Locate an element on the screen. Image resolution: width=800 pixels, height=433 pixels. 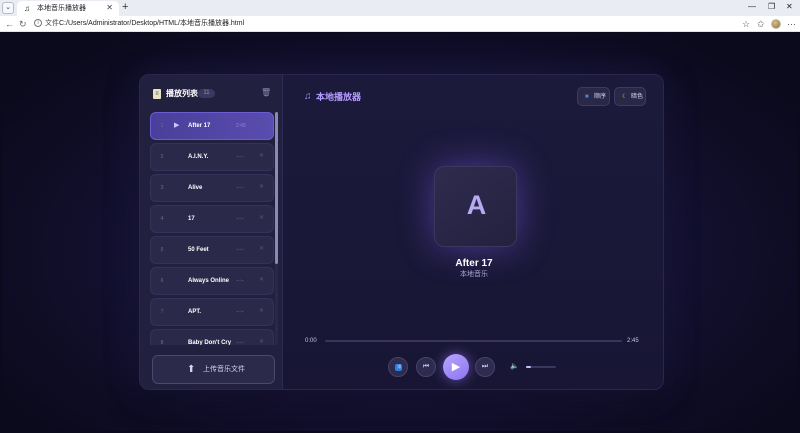
info-icon: i is located at coordinates (38, 23).